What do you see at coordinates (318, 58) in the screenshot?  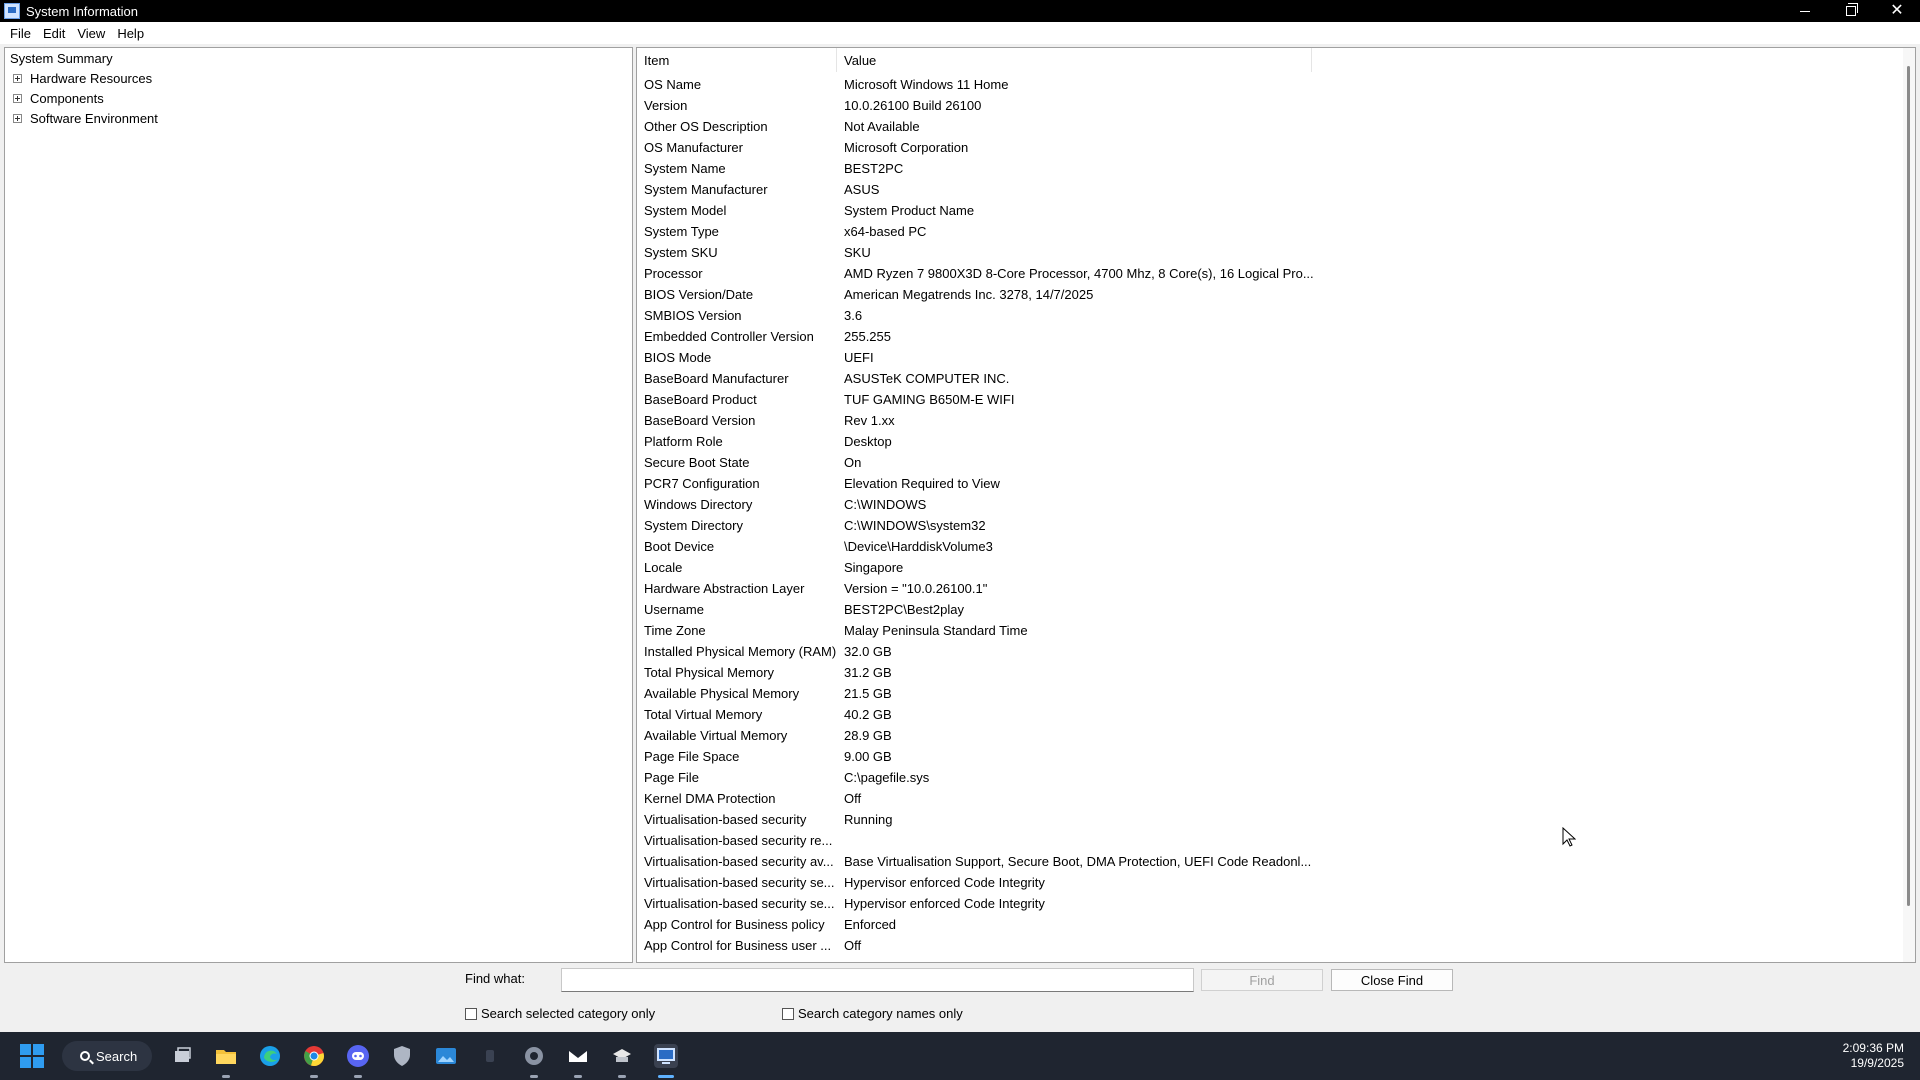 I see `tree-item-system-summary: System Summary` at bounding box center [318, 58].